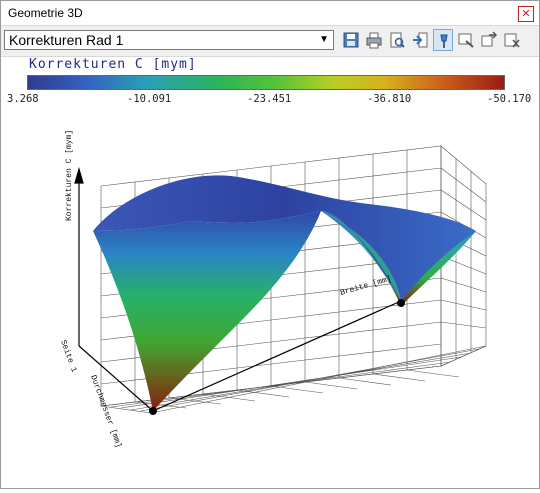 The width and height of the screenshot is (540, 493). I want to click on y-axis-label: Durchmesser [mm], so click(105, 411).